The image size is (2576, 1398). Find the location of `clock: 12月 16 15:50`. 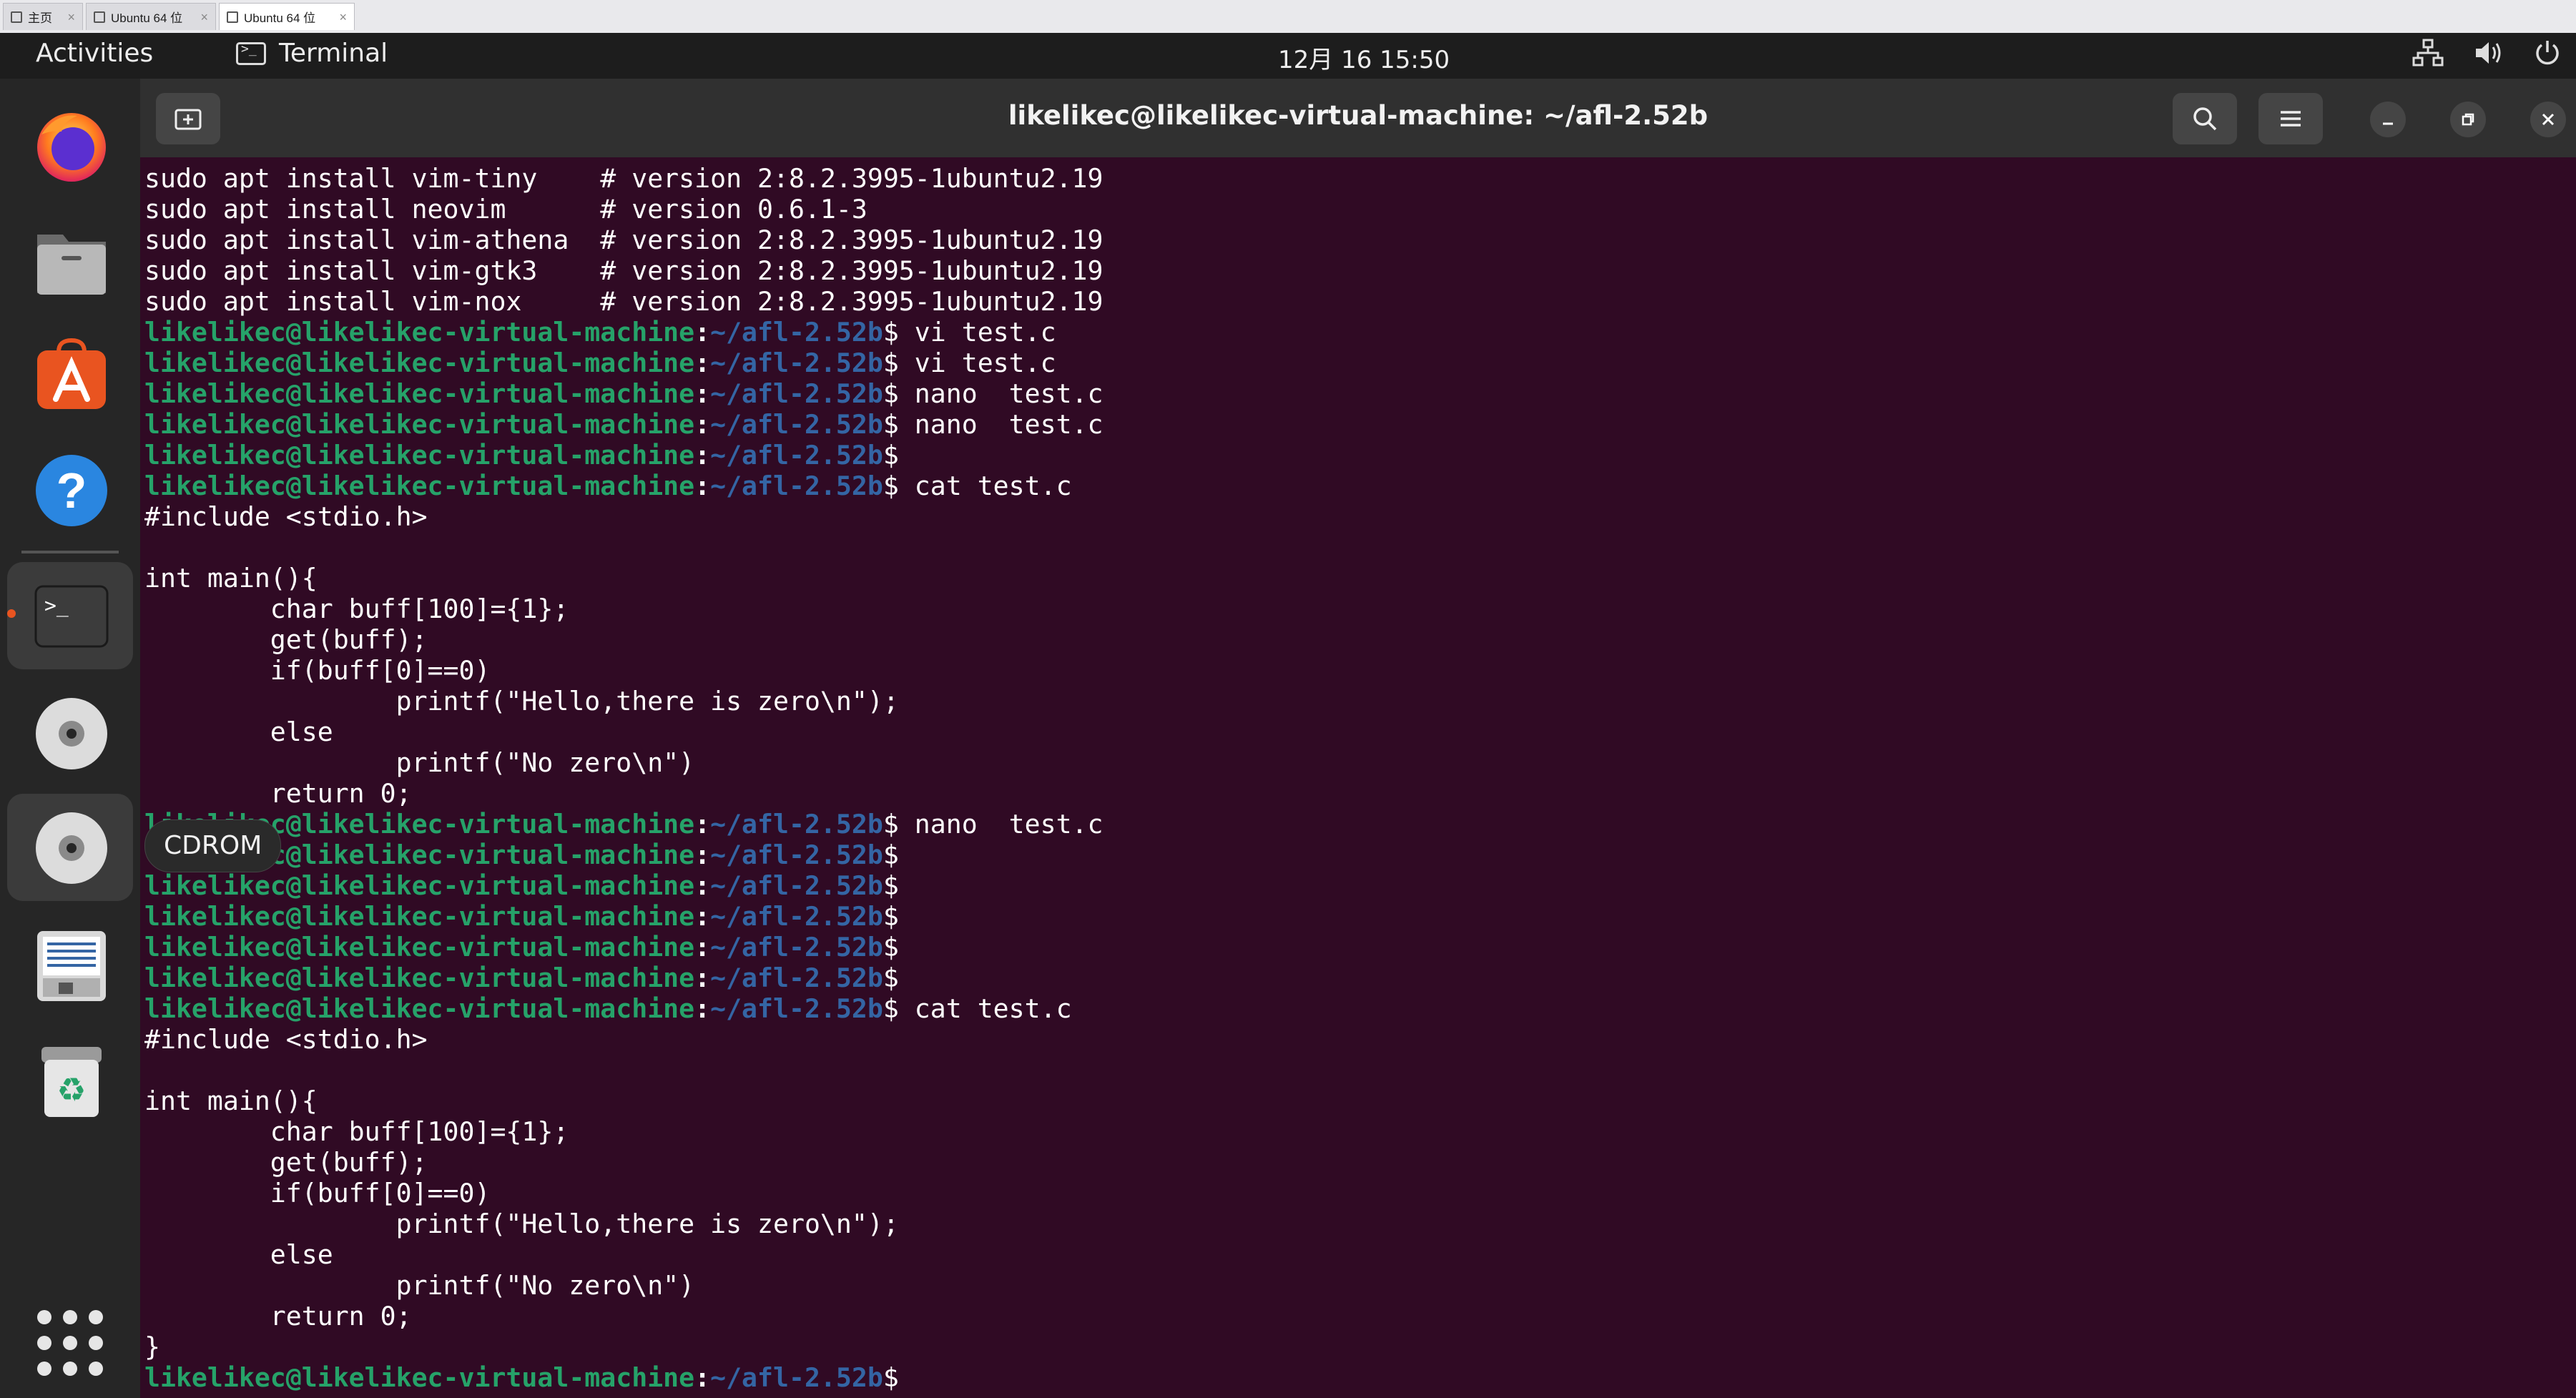

clock: 12月 16 15:50 is located at coordinates (1364, 57).